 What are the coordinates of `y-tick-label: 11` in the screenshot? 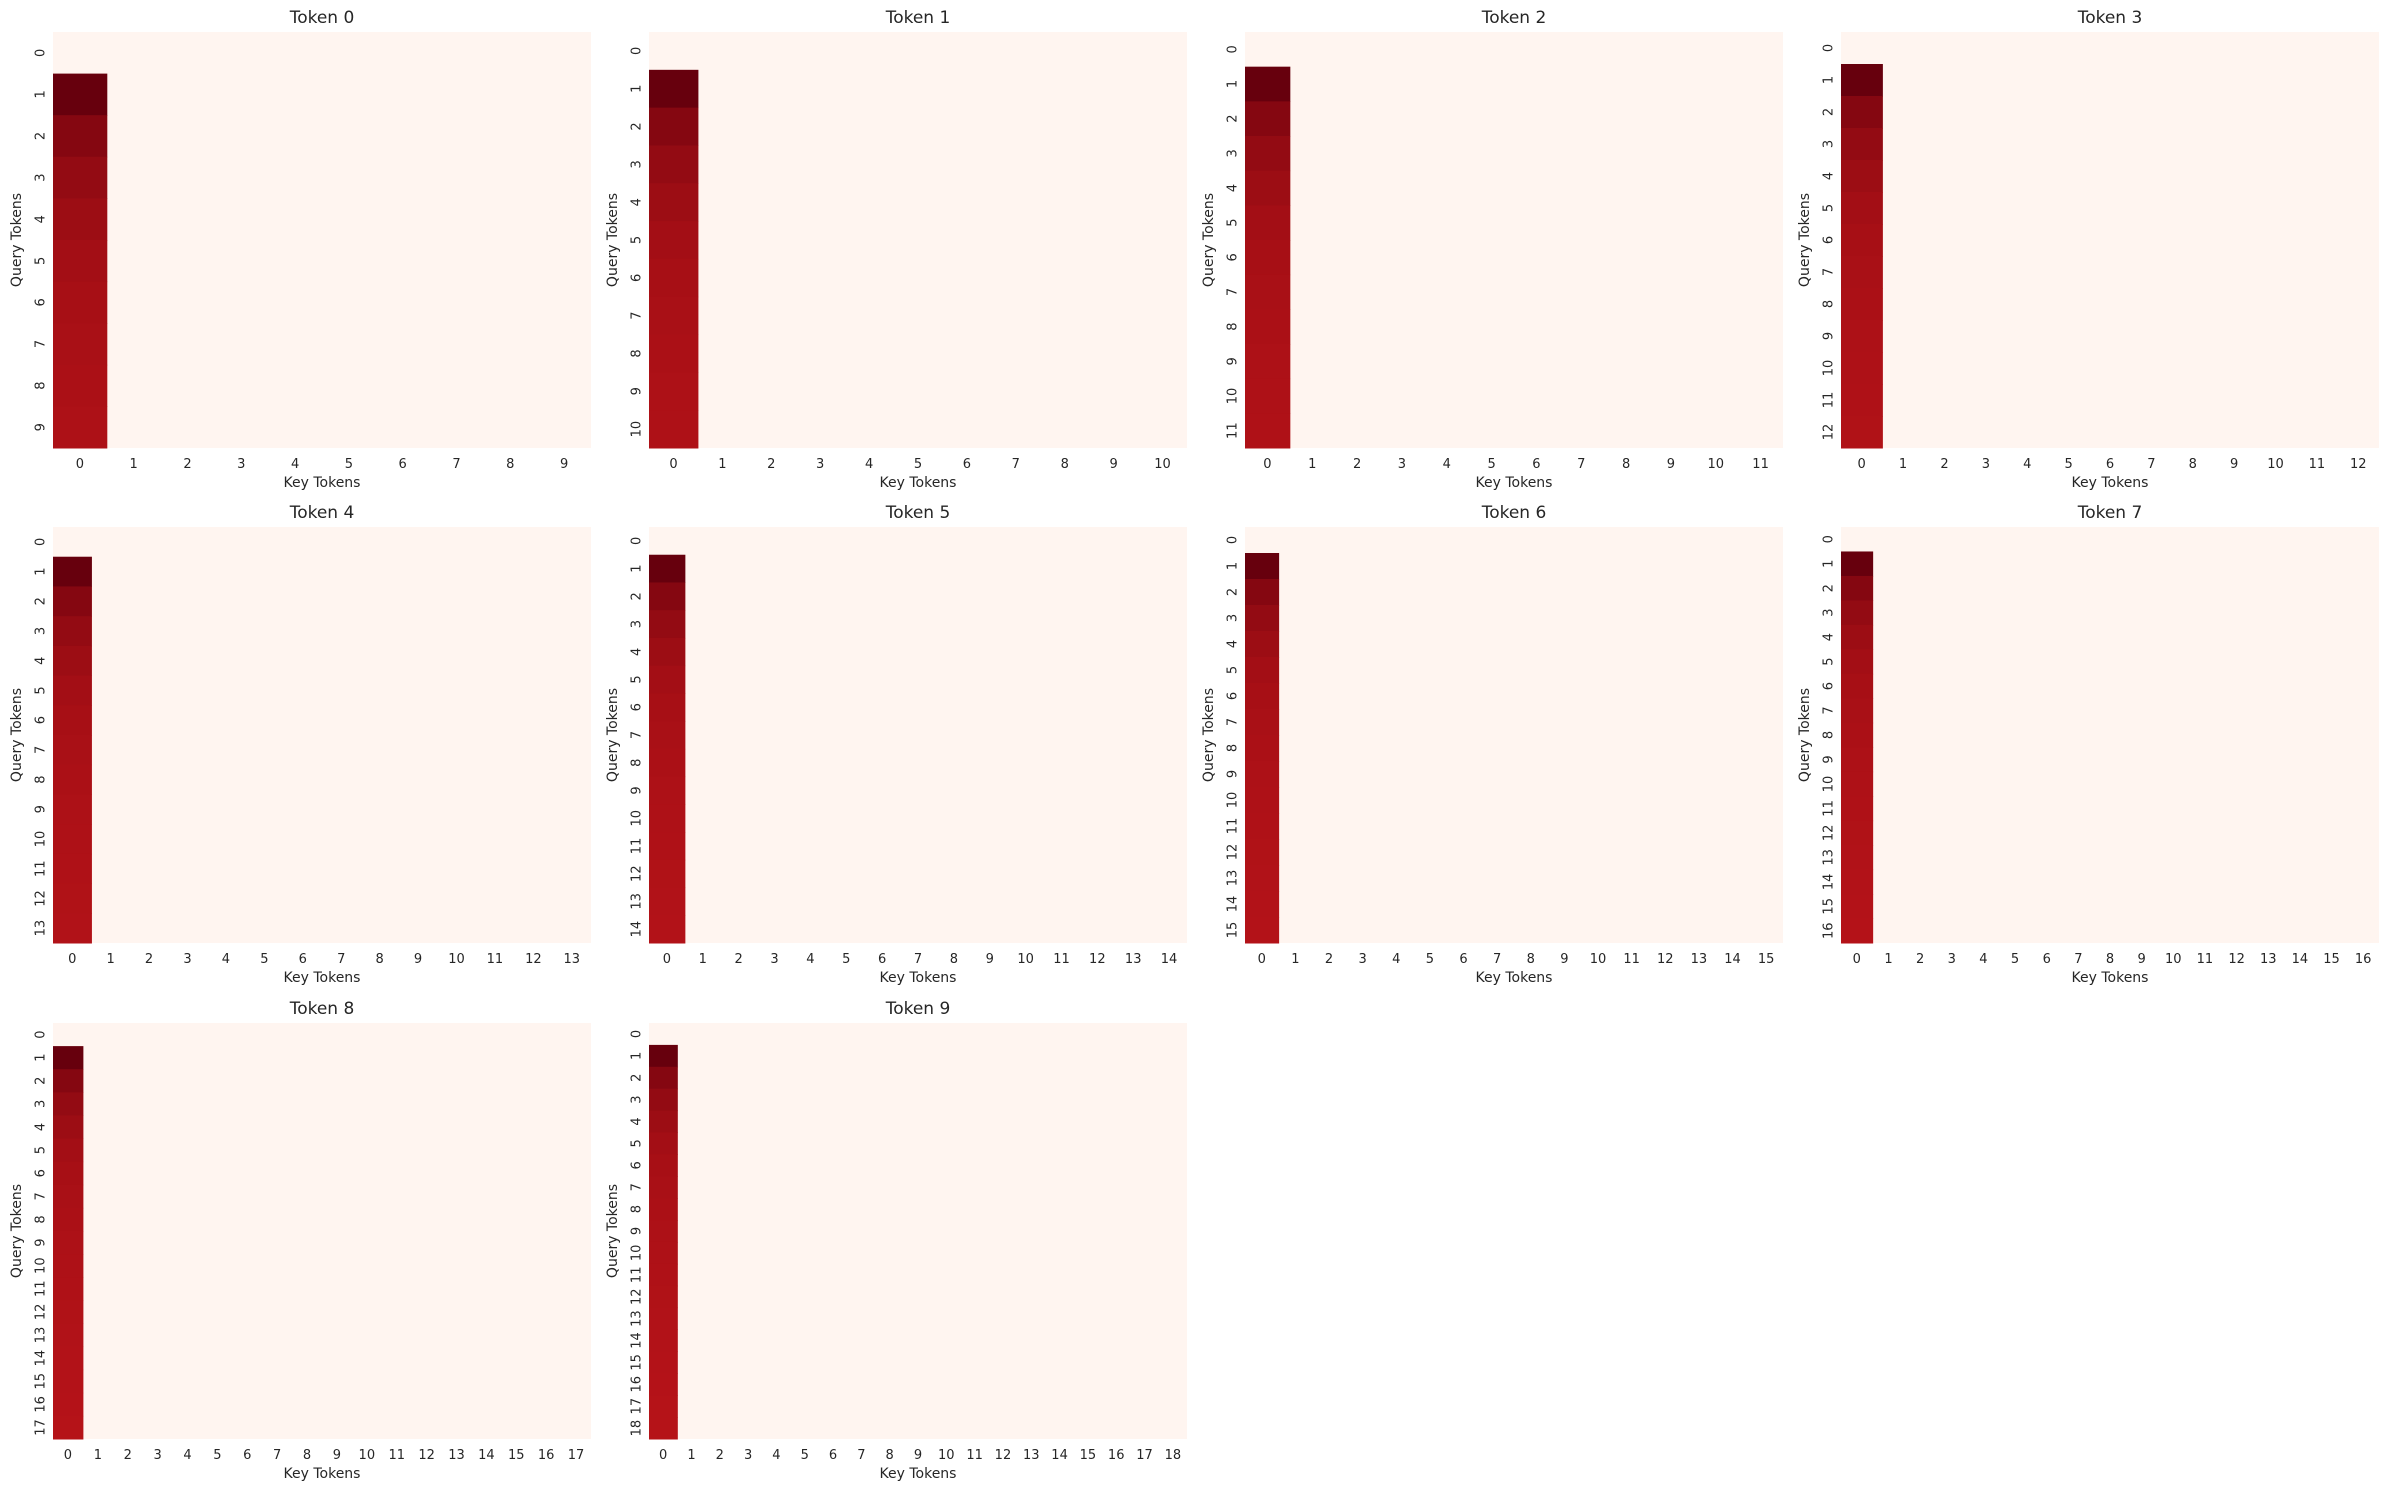 It's located at (41, 1289).